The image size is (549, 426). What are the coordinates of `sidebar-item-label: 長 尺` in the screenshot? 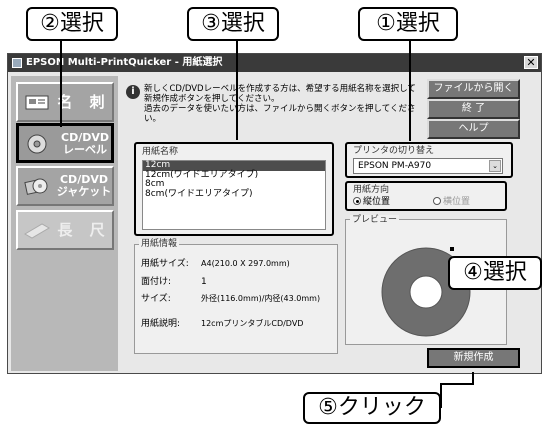 It's located at (84, 230).